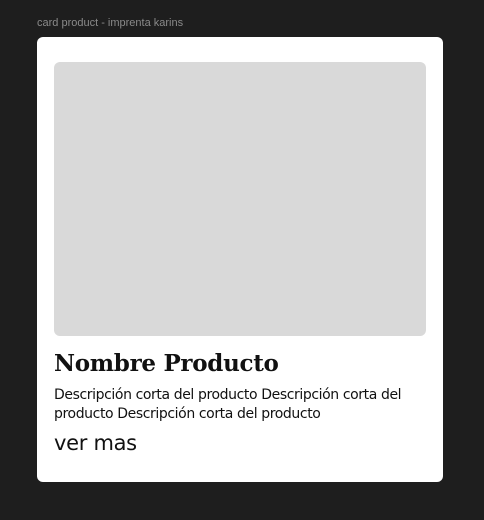  What do you see at coordinates (166, 363) in the screenshot?
I see `product-title: Nombre Producto` at bounding box center [166, 363].